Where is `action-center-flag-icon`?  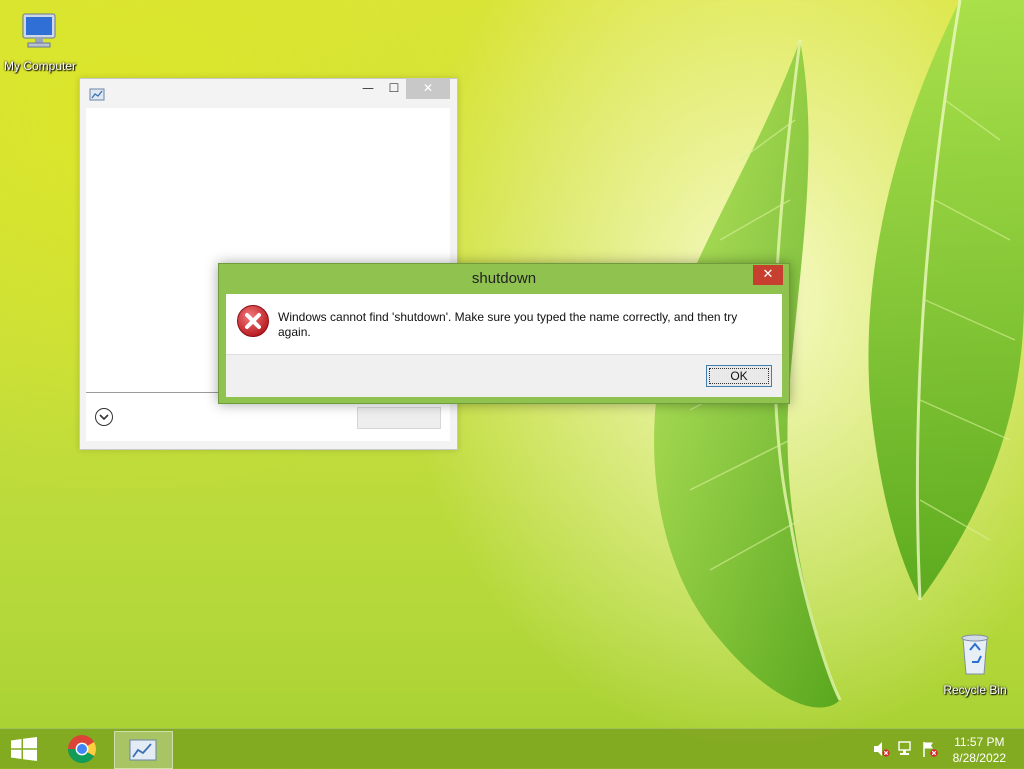 action-center-flag-icon is located at coordinates (930, 749).